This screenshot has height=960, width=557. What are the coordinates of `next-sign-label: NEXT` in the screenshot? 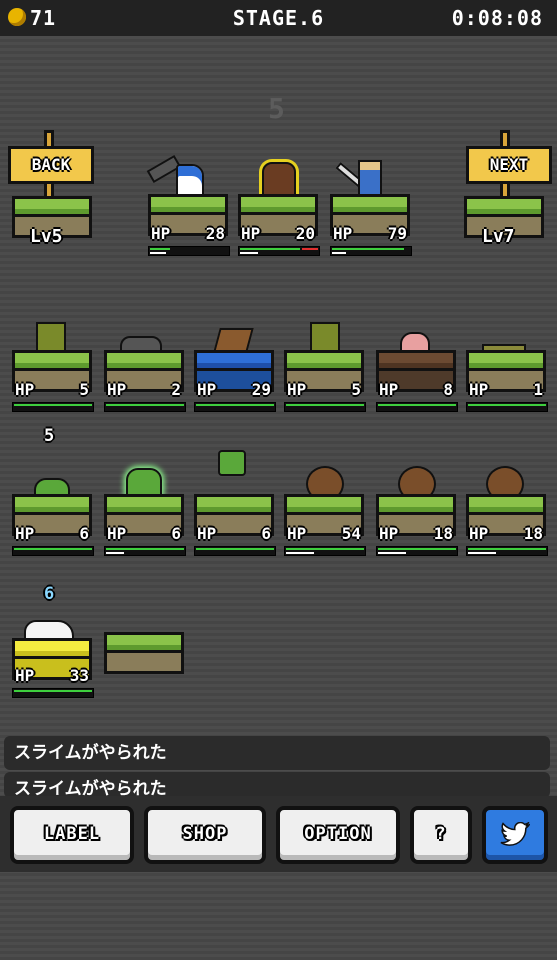 It's located at (509, 165).